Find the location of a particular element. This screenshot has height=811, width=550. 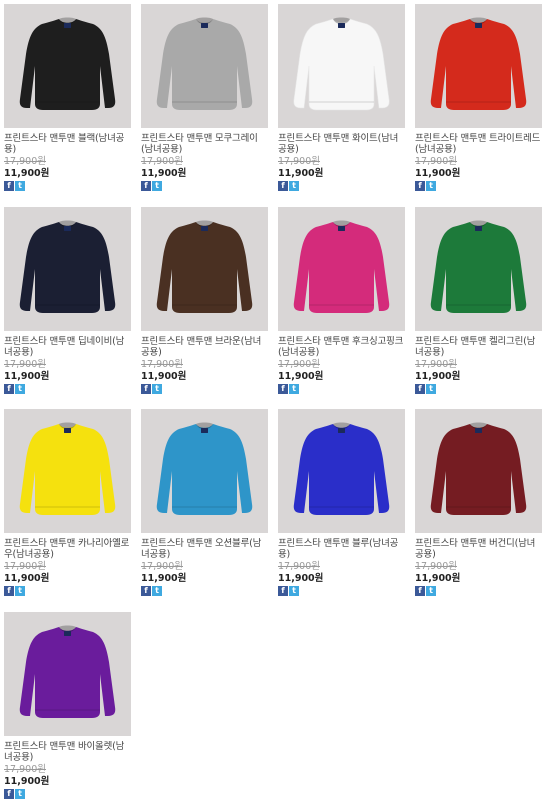

product-name: 프린트스타 맨투맨 오션블루(남녀공용) is located at coordinates (204, 549).